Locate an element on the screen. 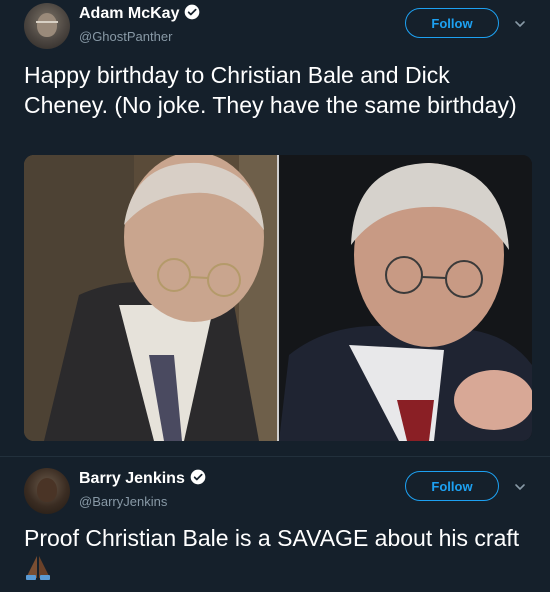  author-name: Adam McKay is located at coordinates (139, 13).